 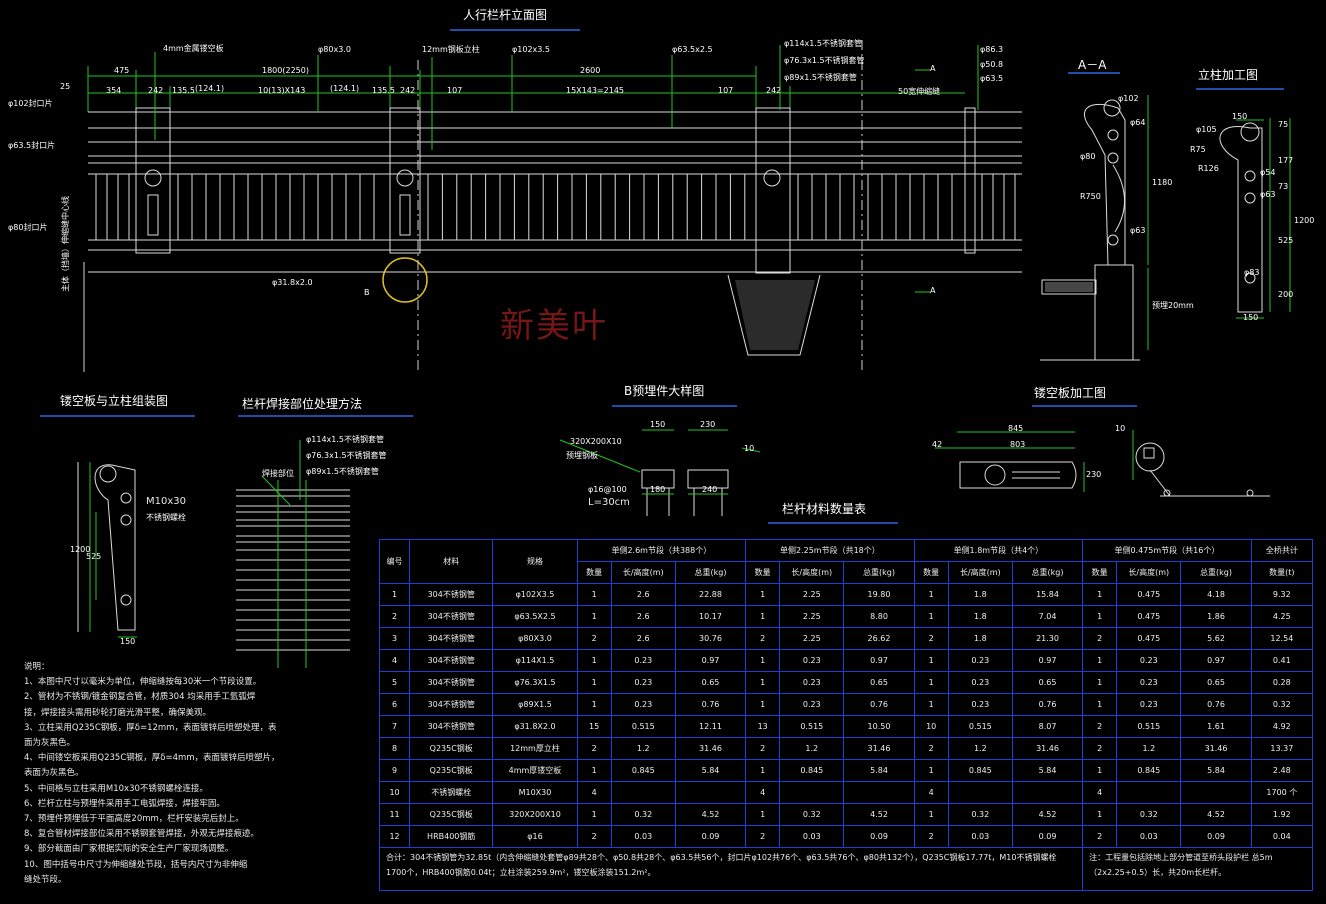 I want to click on label-r-d863: φ86.3, so click(x=992, y=49).